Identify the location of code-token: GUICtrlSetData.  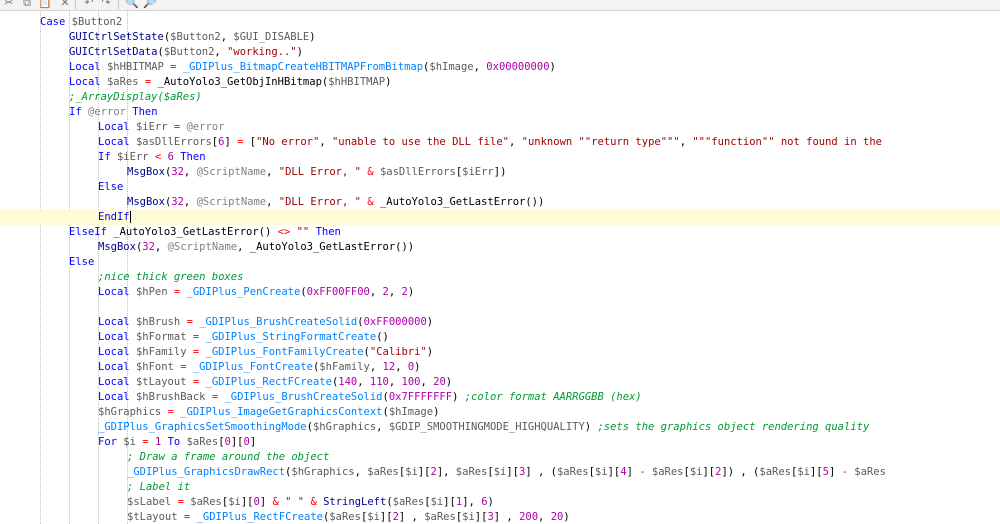
(113, 52).